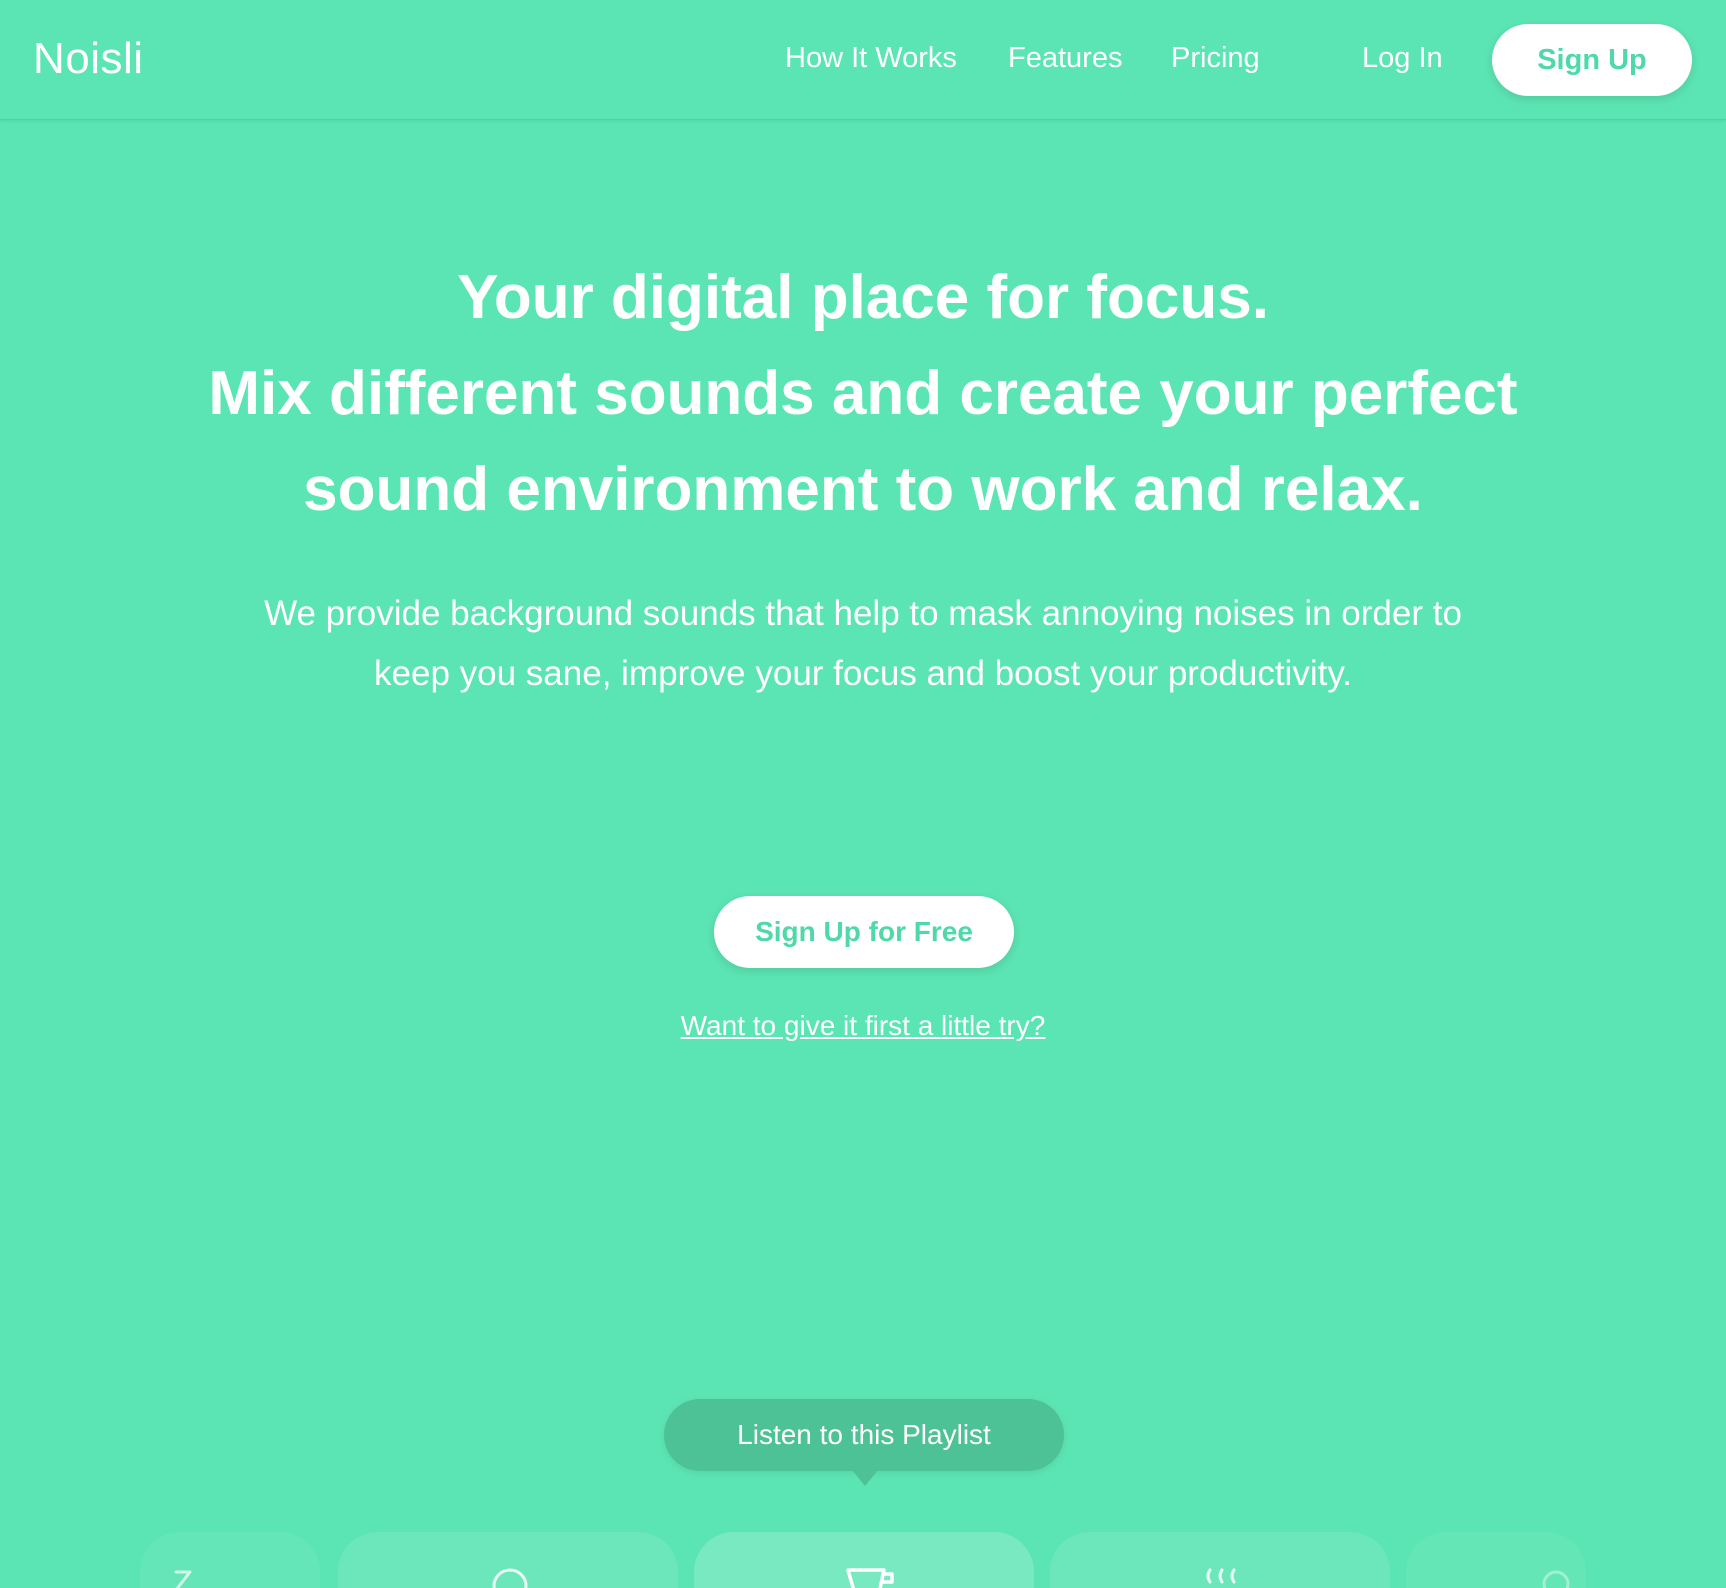 This screenshot has height=1588, width=1726. Describe the element at coordinates (870, 1578) in the screenshot. I see `coffee-cup-icon` at that location.